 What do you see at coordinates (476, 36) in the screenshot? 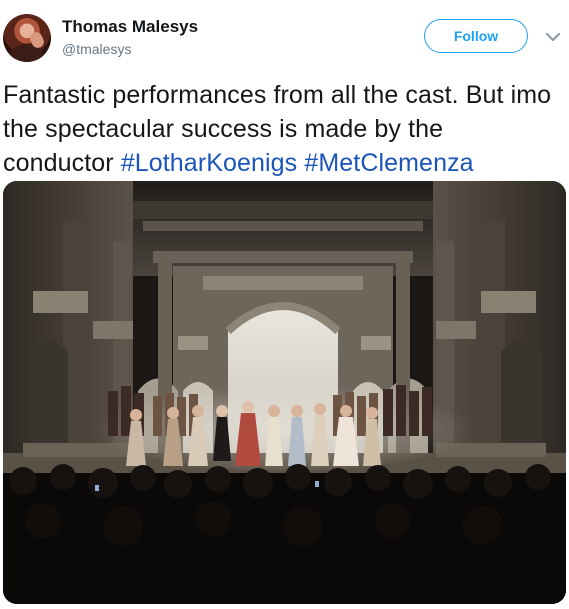
I see `follow-button: Follow` at bounding box center [476, 36].